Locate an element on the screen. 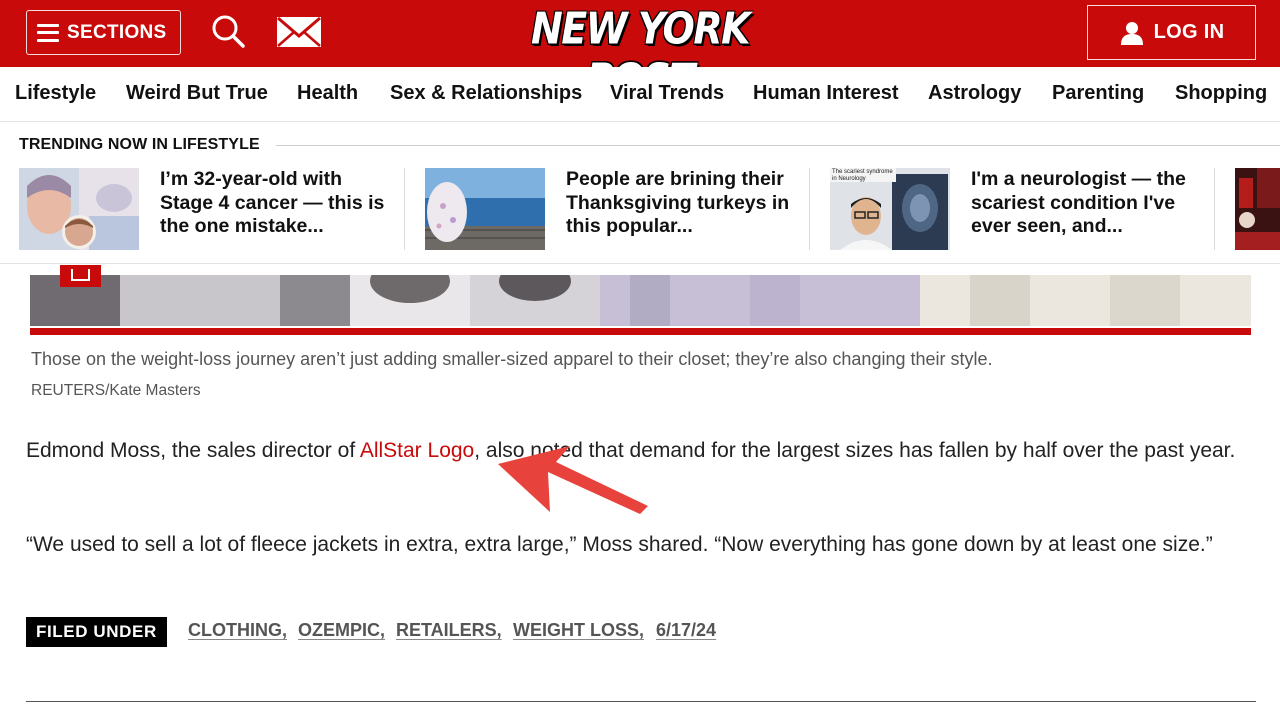 The height and width of the screenshot is (720, 1280). tag-retailers: RETAILERS, is located at coordinates (449, 630).